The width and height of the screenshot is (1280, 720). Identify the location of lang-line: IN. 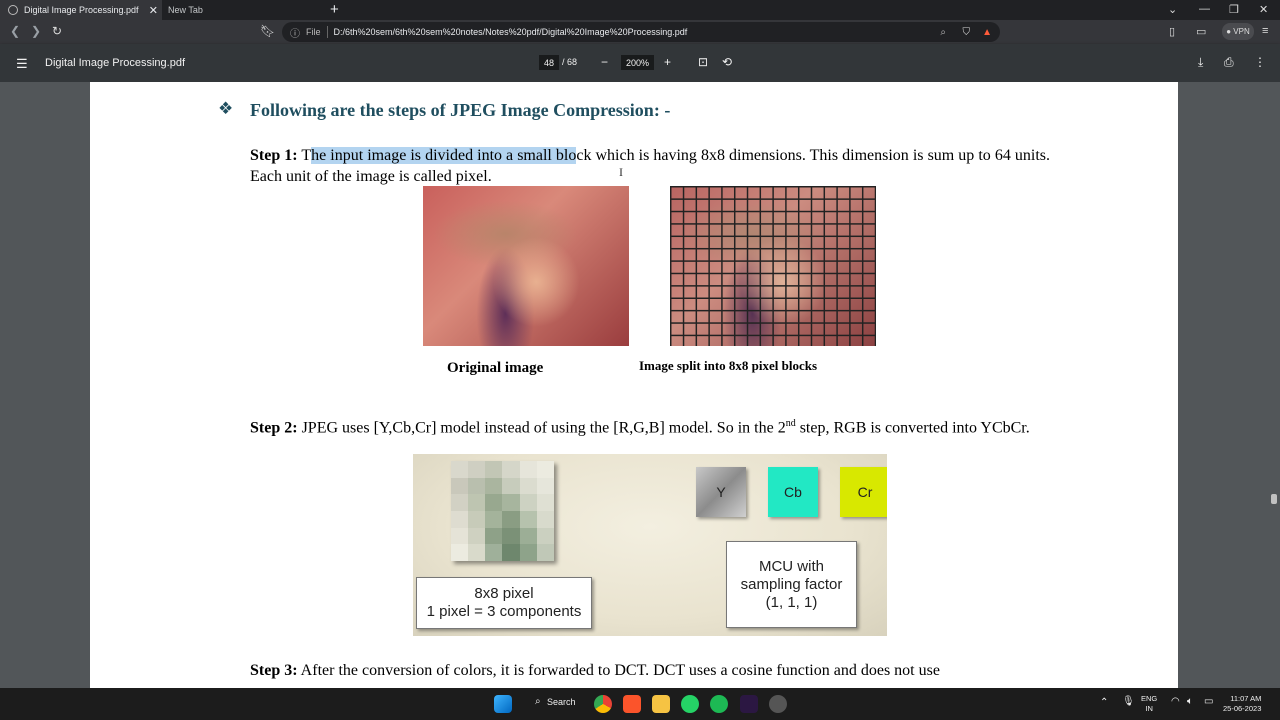
(1149, 708).